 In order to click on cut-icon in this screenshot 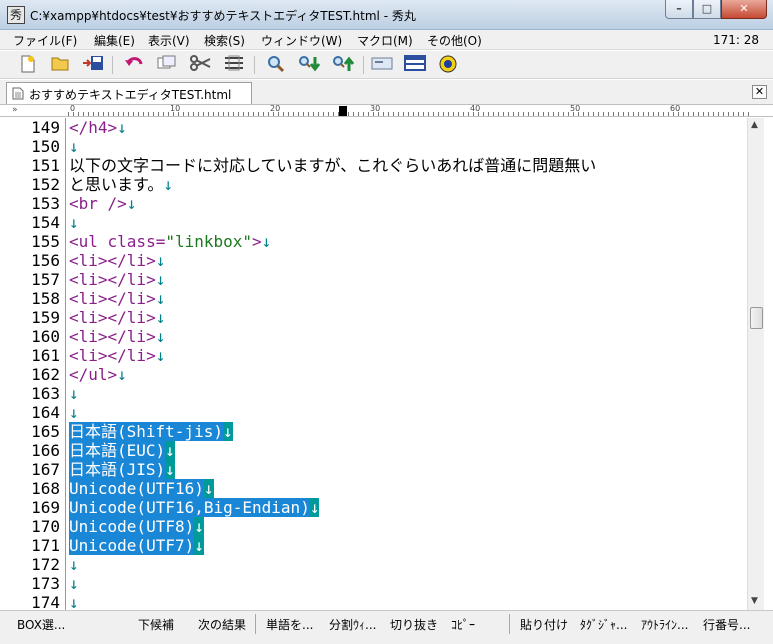, I will do `click(200, 65)`.